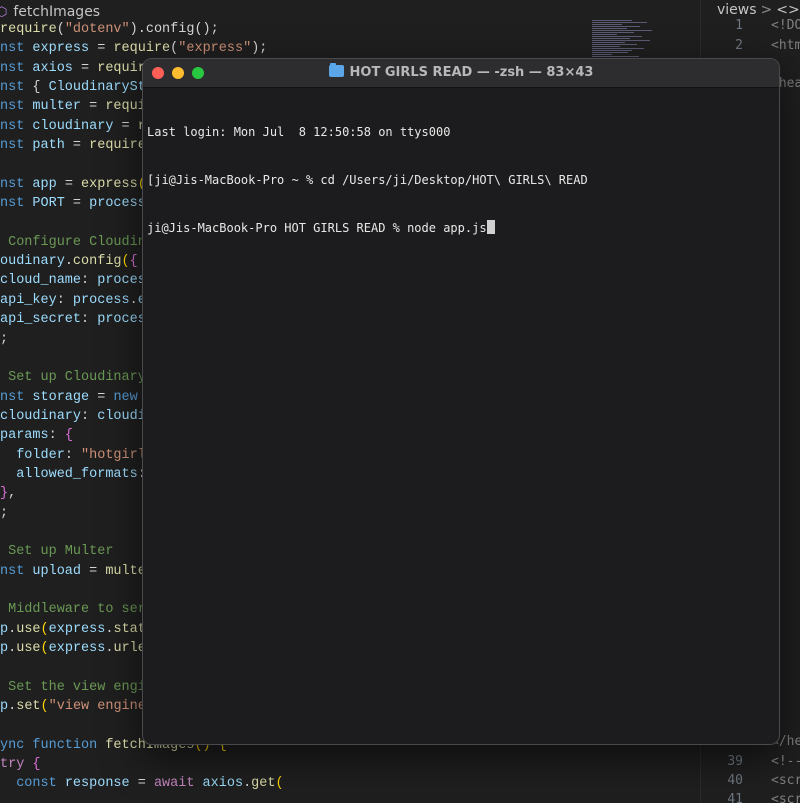 This screenshot has width=800, height=803. Describe the element at coordinates (263, 784) in the screenshot. I see `code-token: get` at that location.